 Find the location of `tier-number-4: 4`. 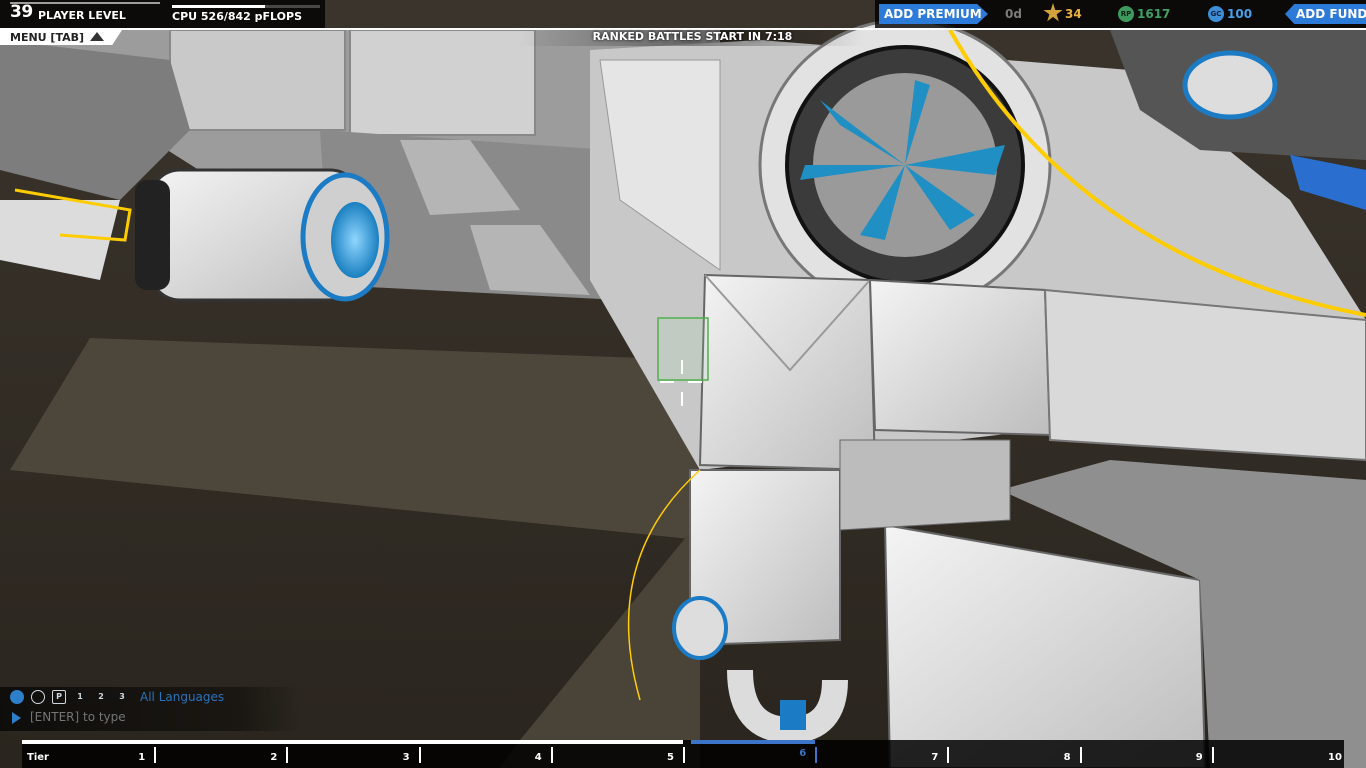

tier-number-4: 4 is located at coordinates (538, 757).